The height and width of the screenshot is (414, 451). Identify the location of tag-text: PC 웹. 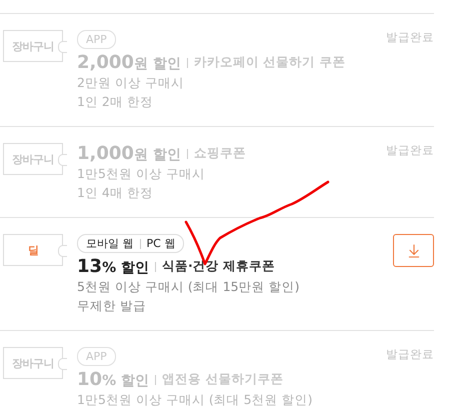
(161, 243).